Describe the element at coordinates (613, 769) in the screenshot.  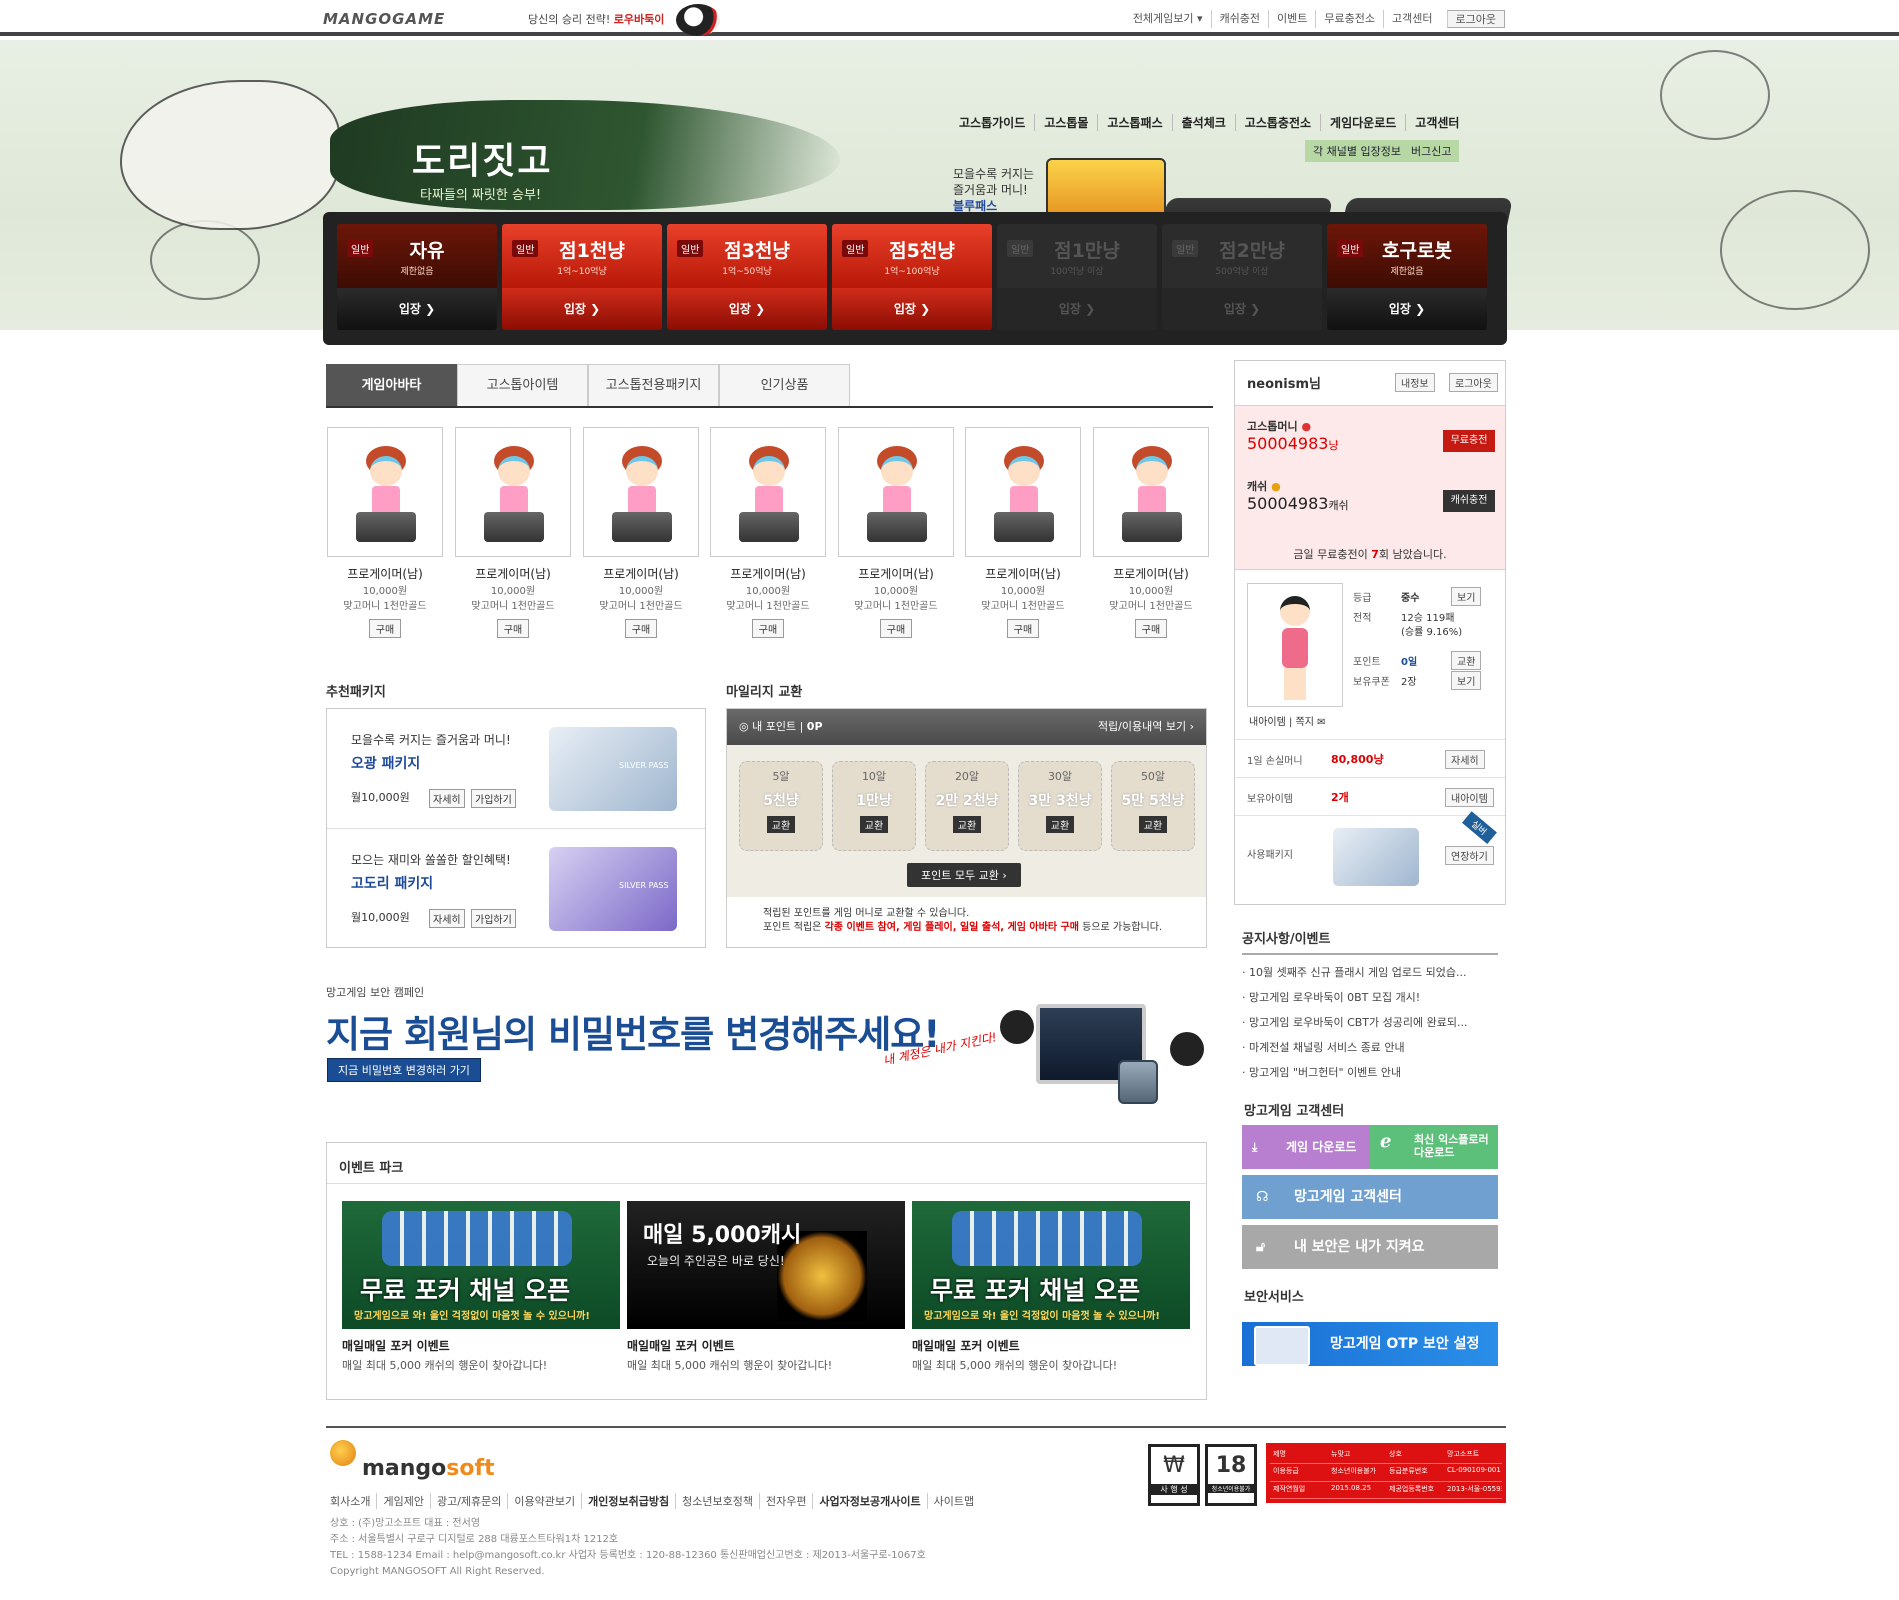
I see `silver-pass-card: SILVER PASS` at that location.